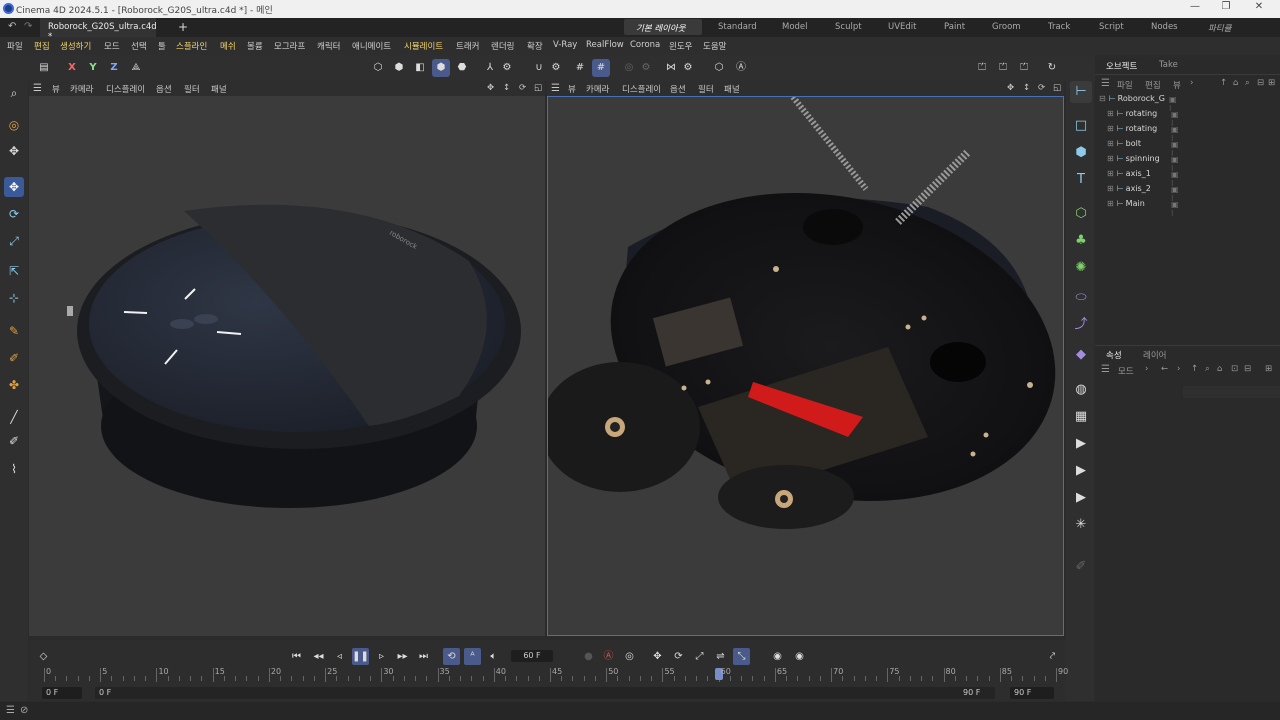  I want to click on menu-tools: 툴, so click(162, 46).